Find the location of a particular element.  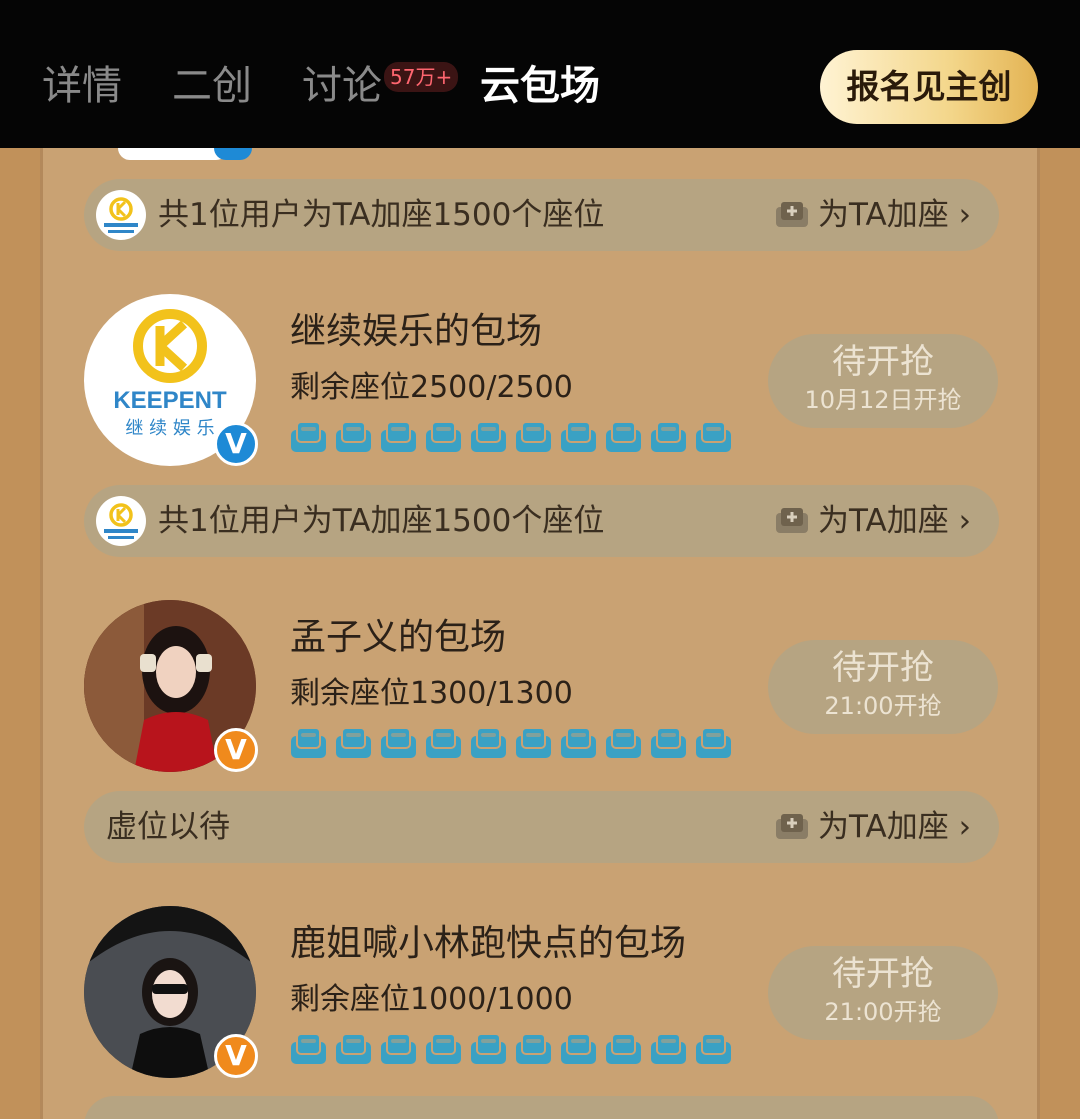

screening-item-mengziyi: V 孟子义的包场 剩余座位1300/1300 待开抢 21:00开抢 is located at coordinates (541, 690).